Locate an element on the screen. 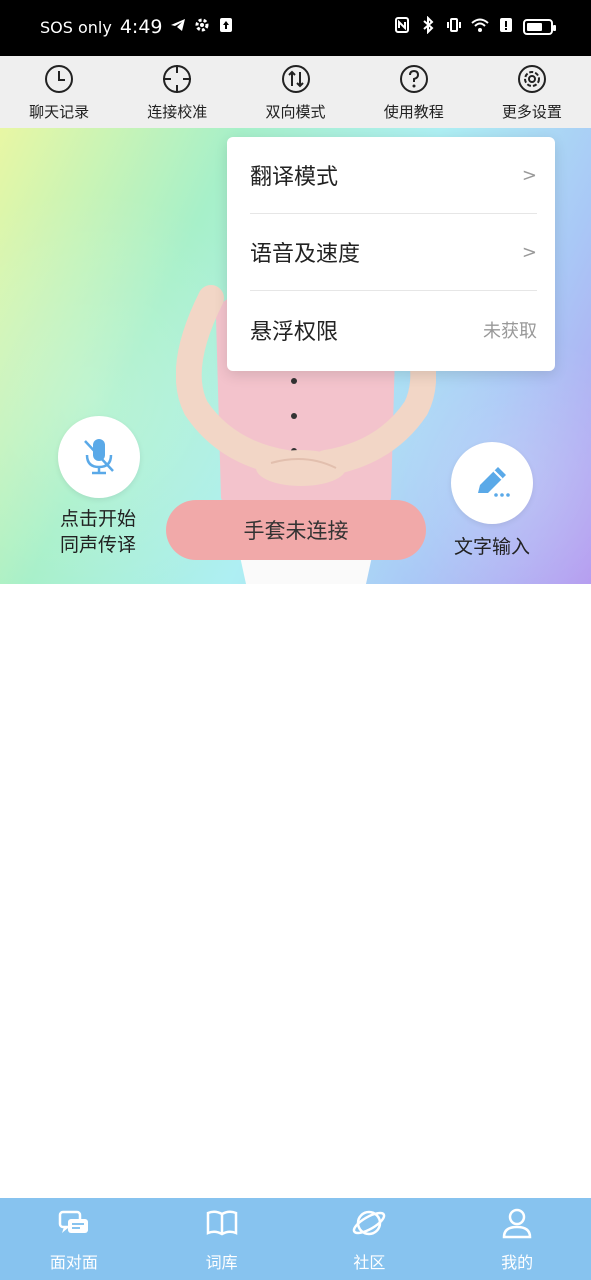 This screenshot has width=591, height=1280. help-icon is located at coordinates (414, 81).